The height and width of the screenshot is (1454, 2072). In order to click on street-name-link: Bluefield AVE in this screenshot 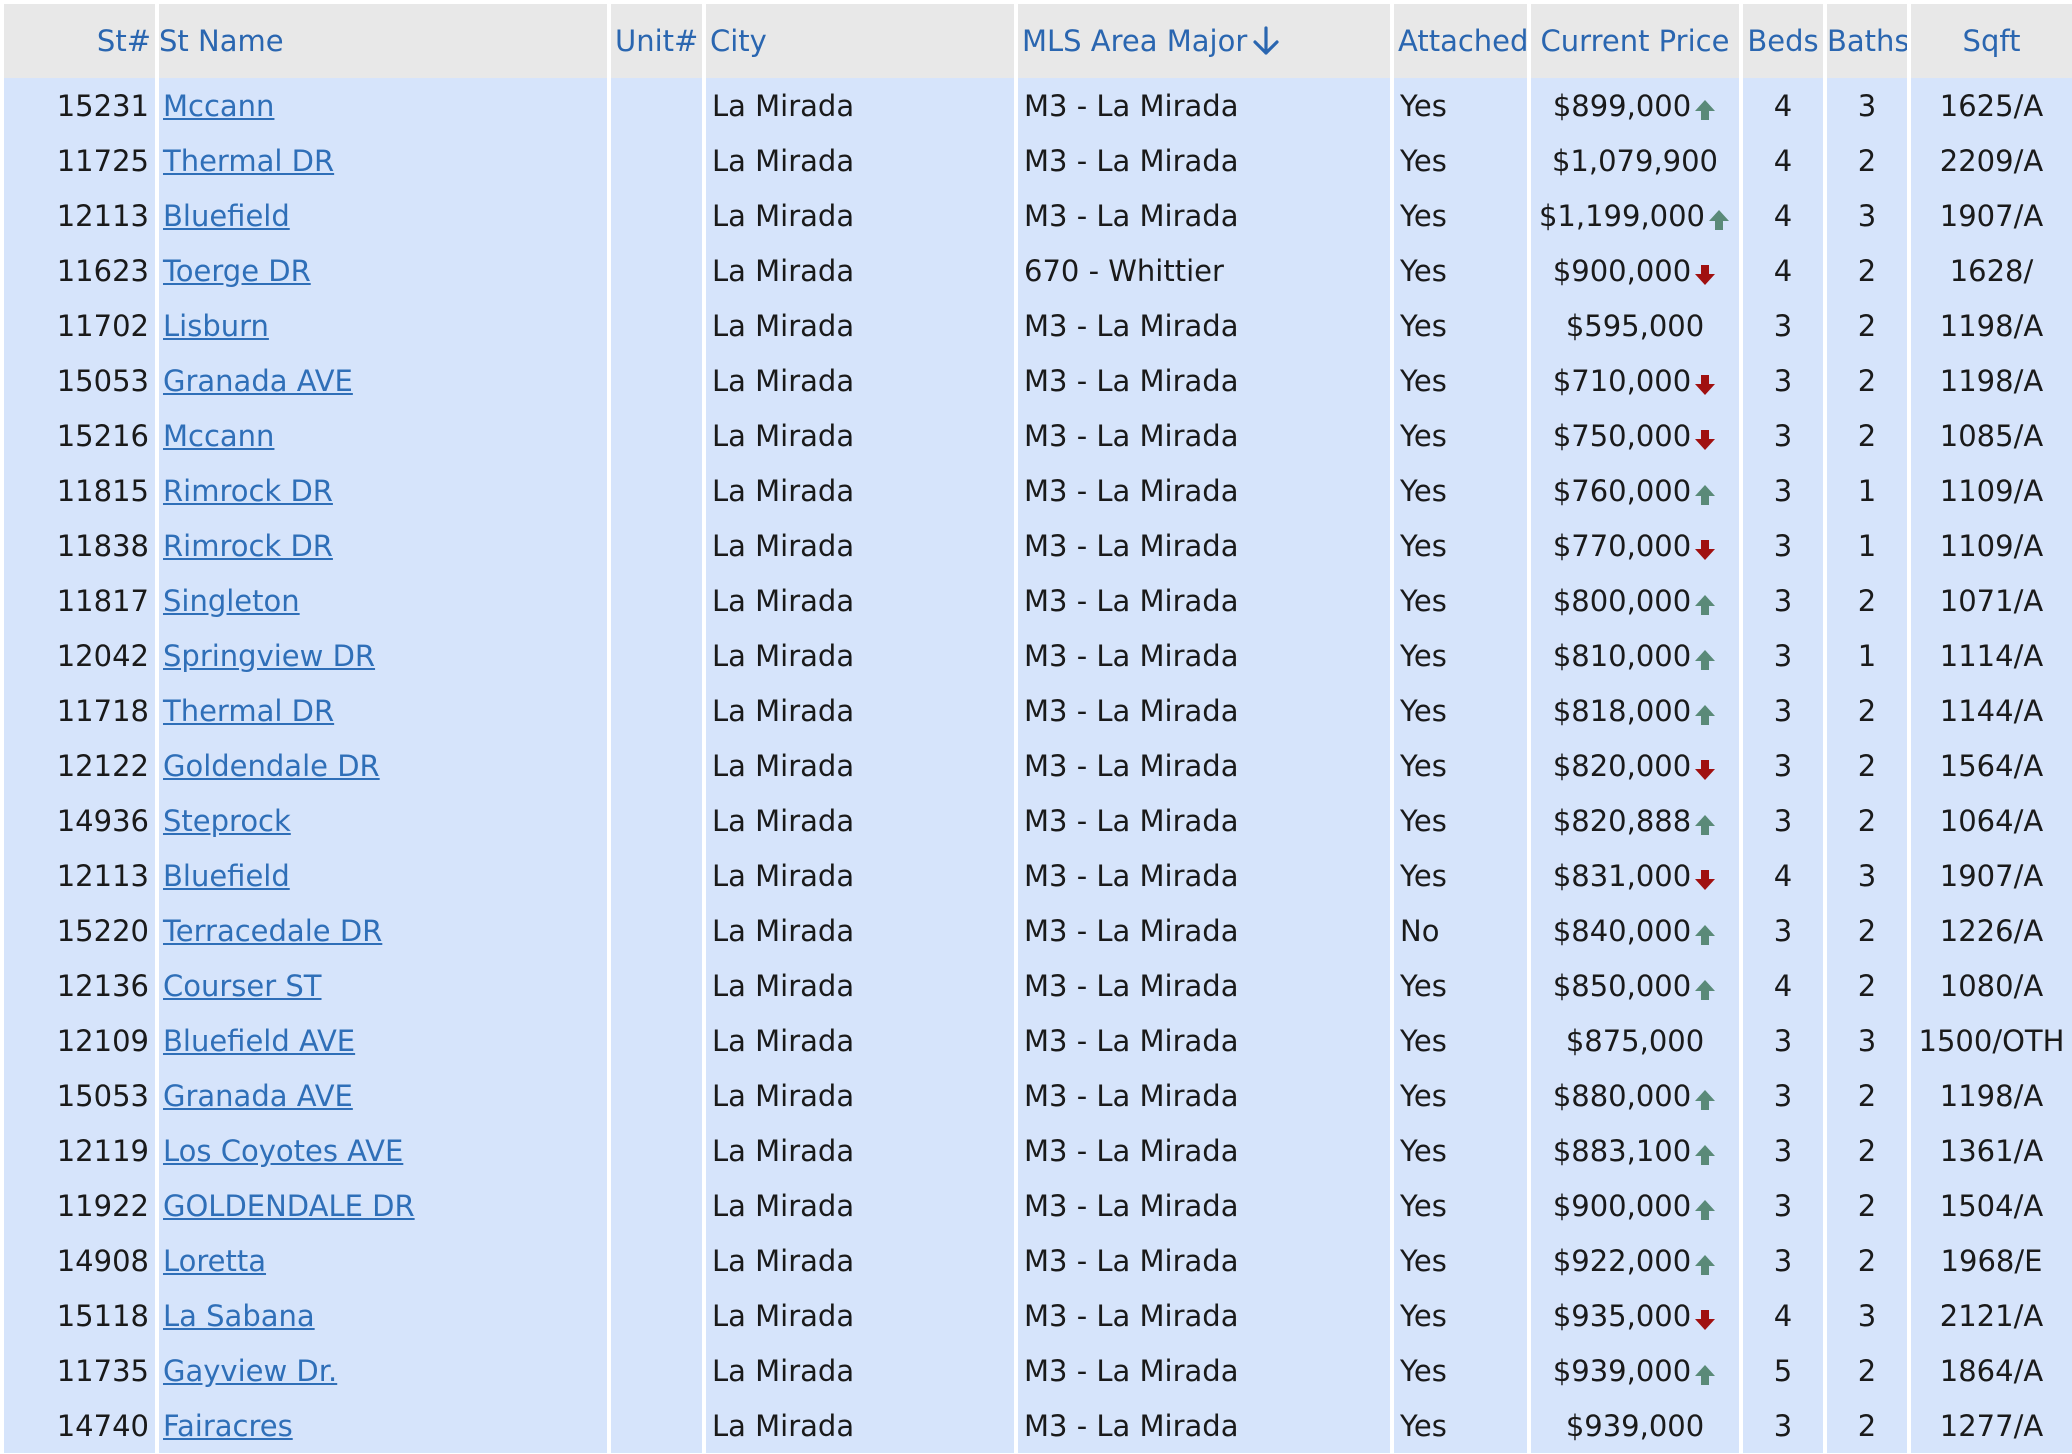, I will do `click(259, 1041)`.